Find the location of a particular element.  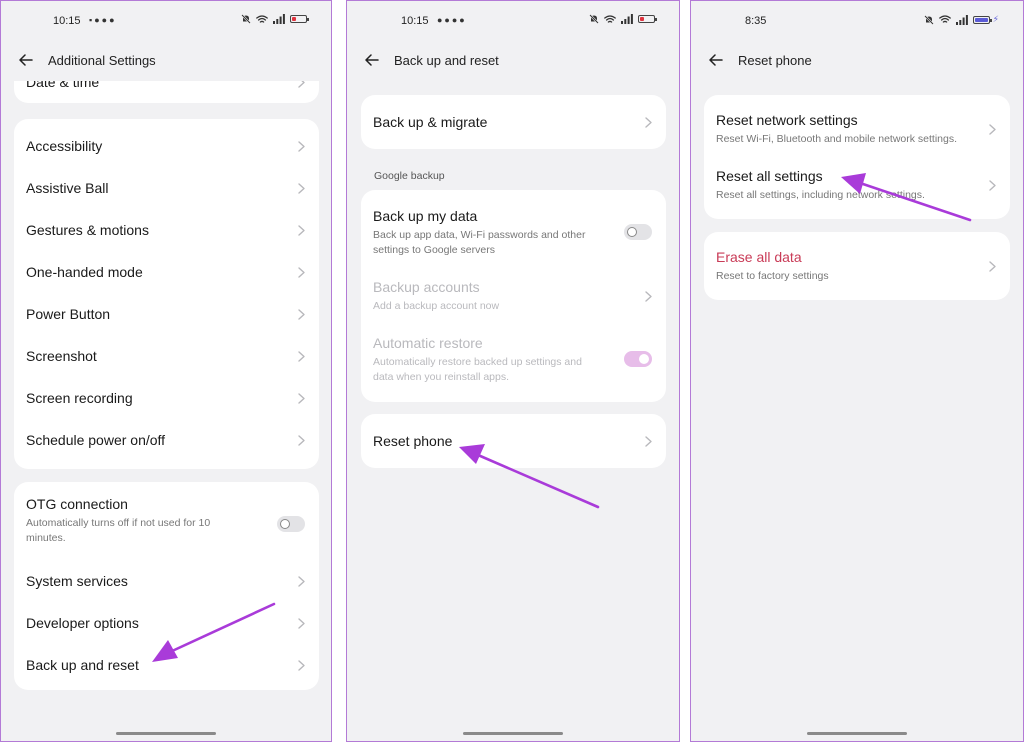

otg-toggle is located at coordinates (291, 524).